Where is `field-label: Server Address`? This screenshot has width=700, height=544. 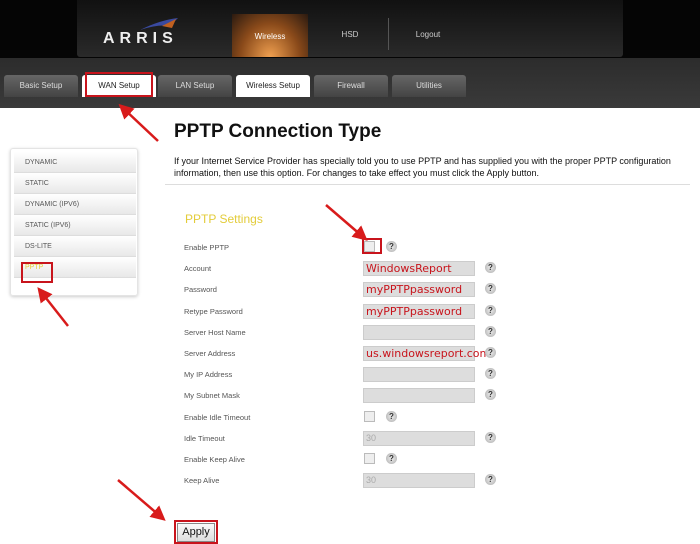
field-label: Server Address is located at coordinates (210, 353).